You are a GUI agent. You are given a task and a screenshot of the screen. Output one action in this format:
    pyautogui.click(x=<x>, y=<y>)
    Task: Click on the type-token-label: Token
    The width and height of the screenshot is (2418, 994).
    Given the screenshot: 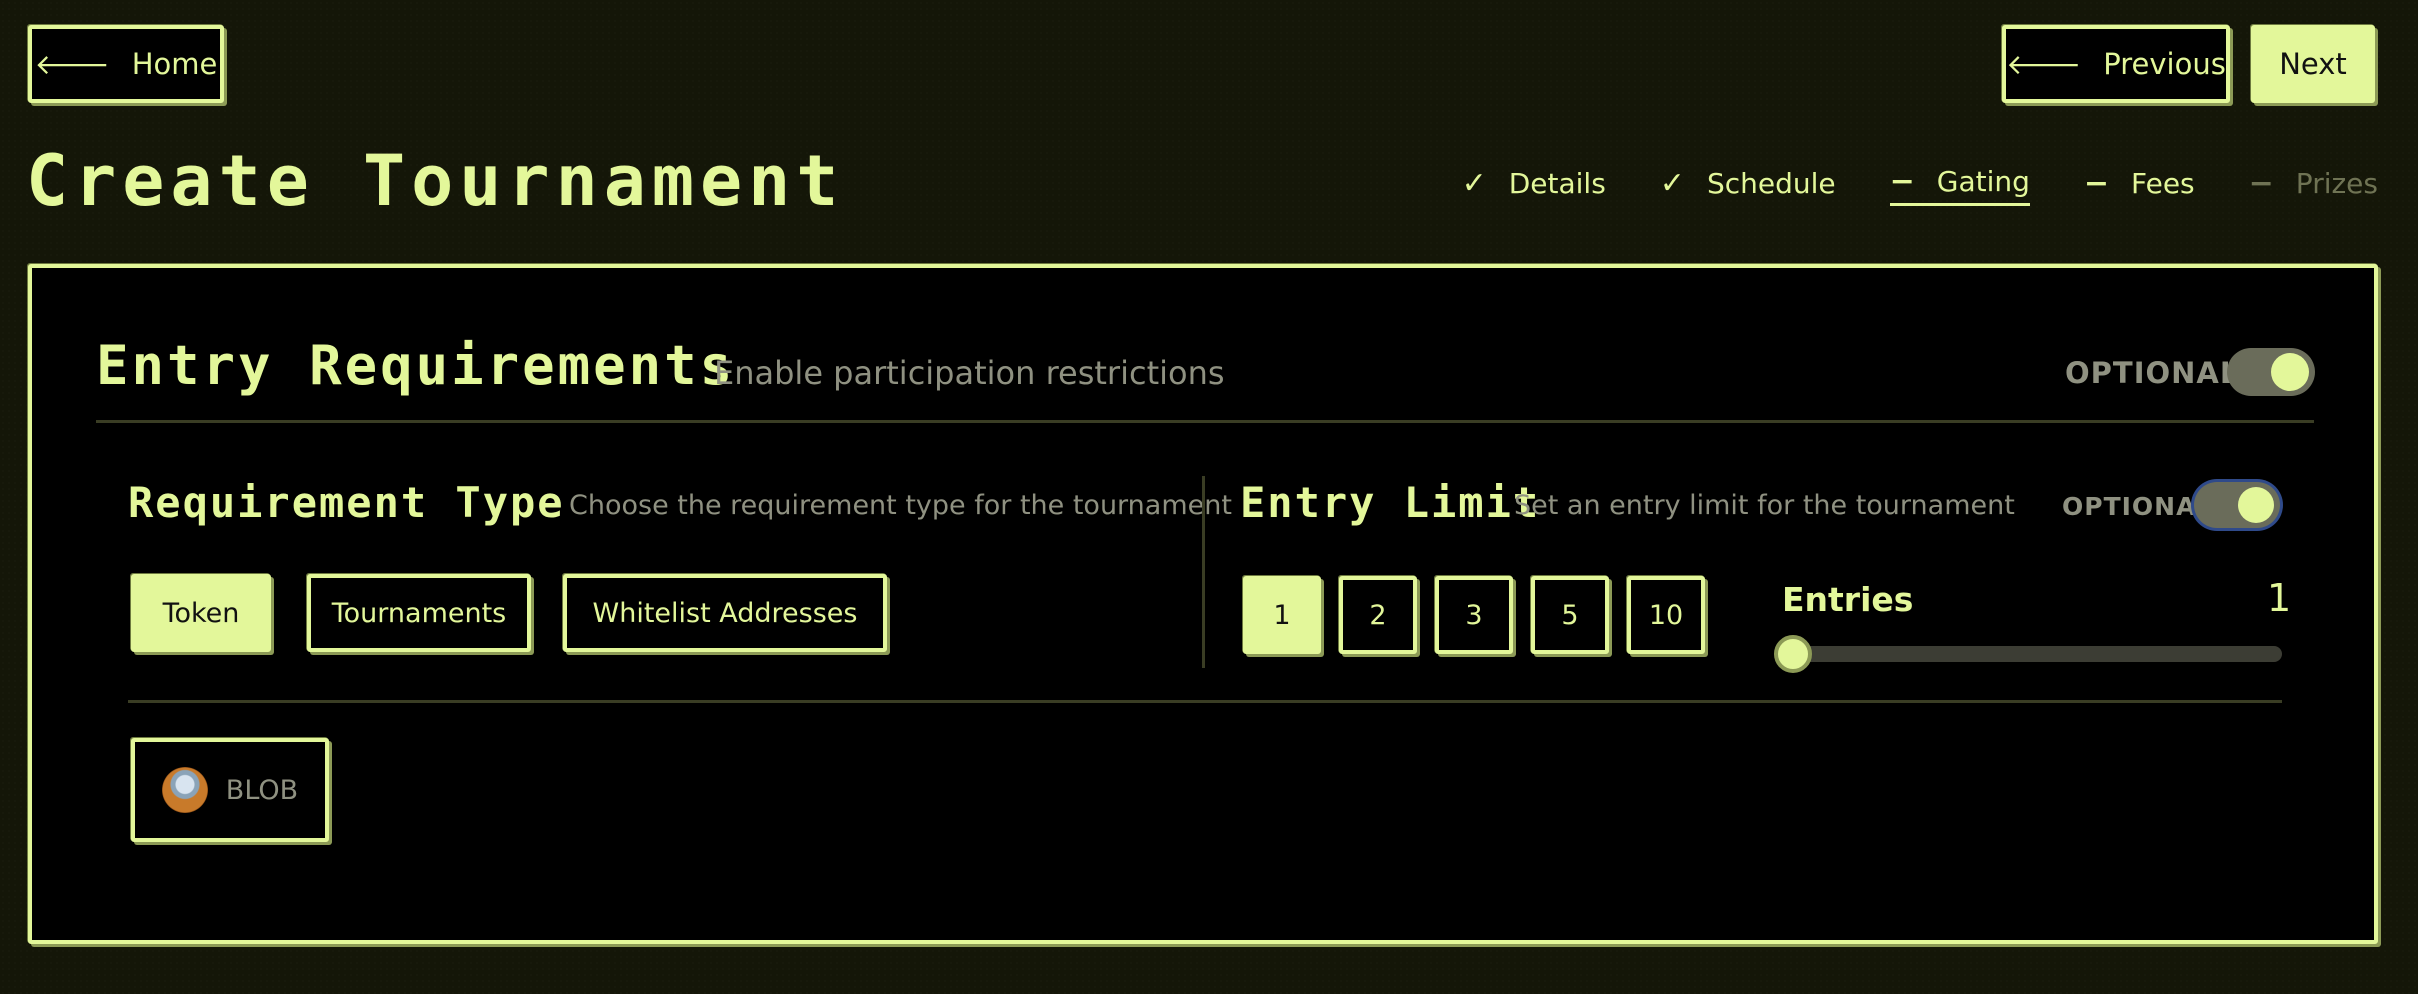 What is the action you would take?
    pyautogui.click(x=201, y=613)
    